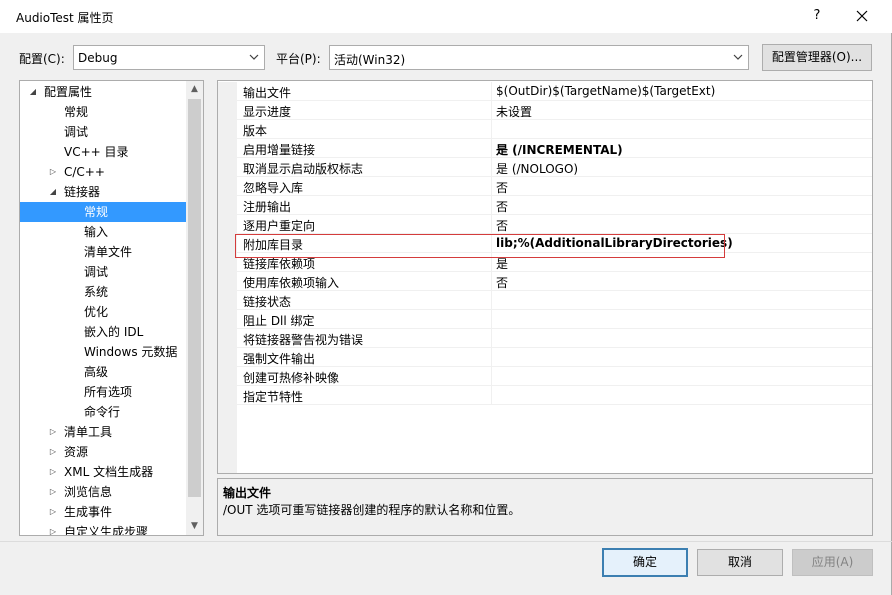  I want to click on property-value: 是 (/NOLOGO), so click(537, 168).